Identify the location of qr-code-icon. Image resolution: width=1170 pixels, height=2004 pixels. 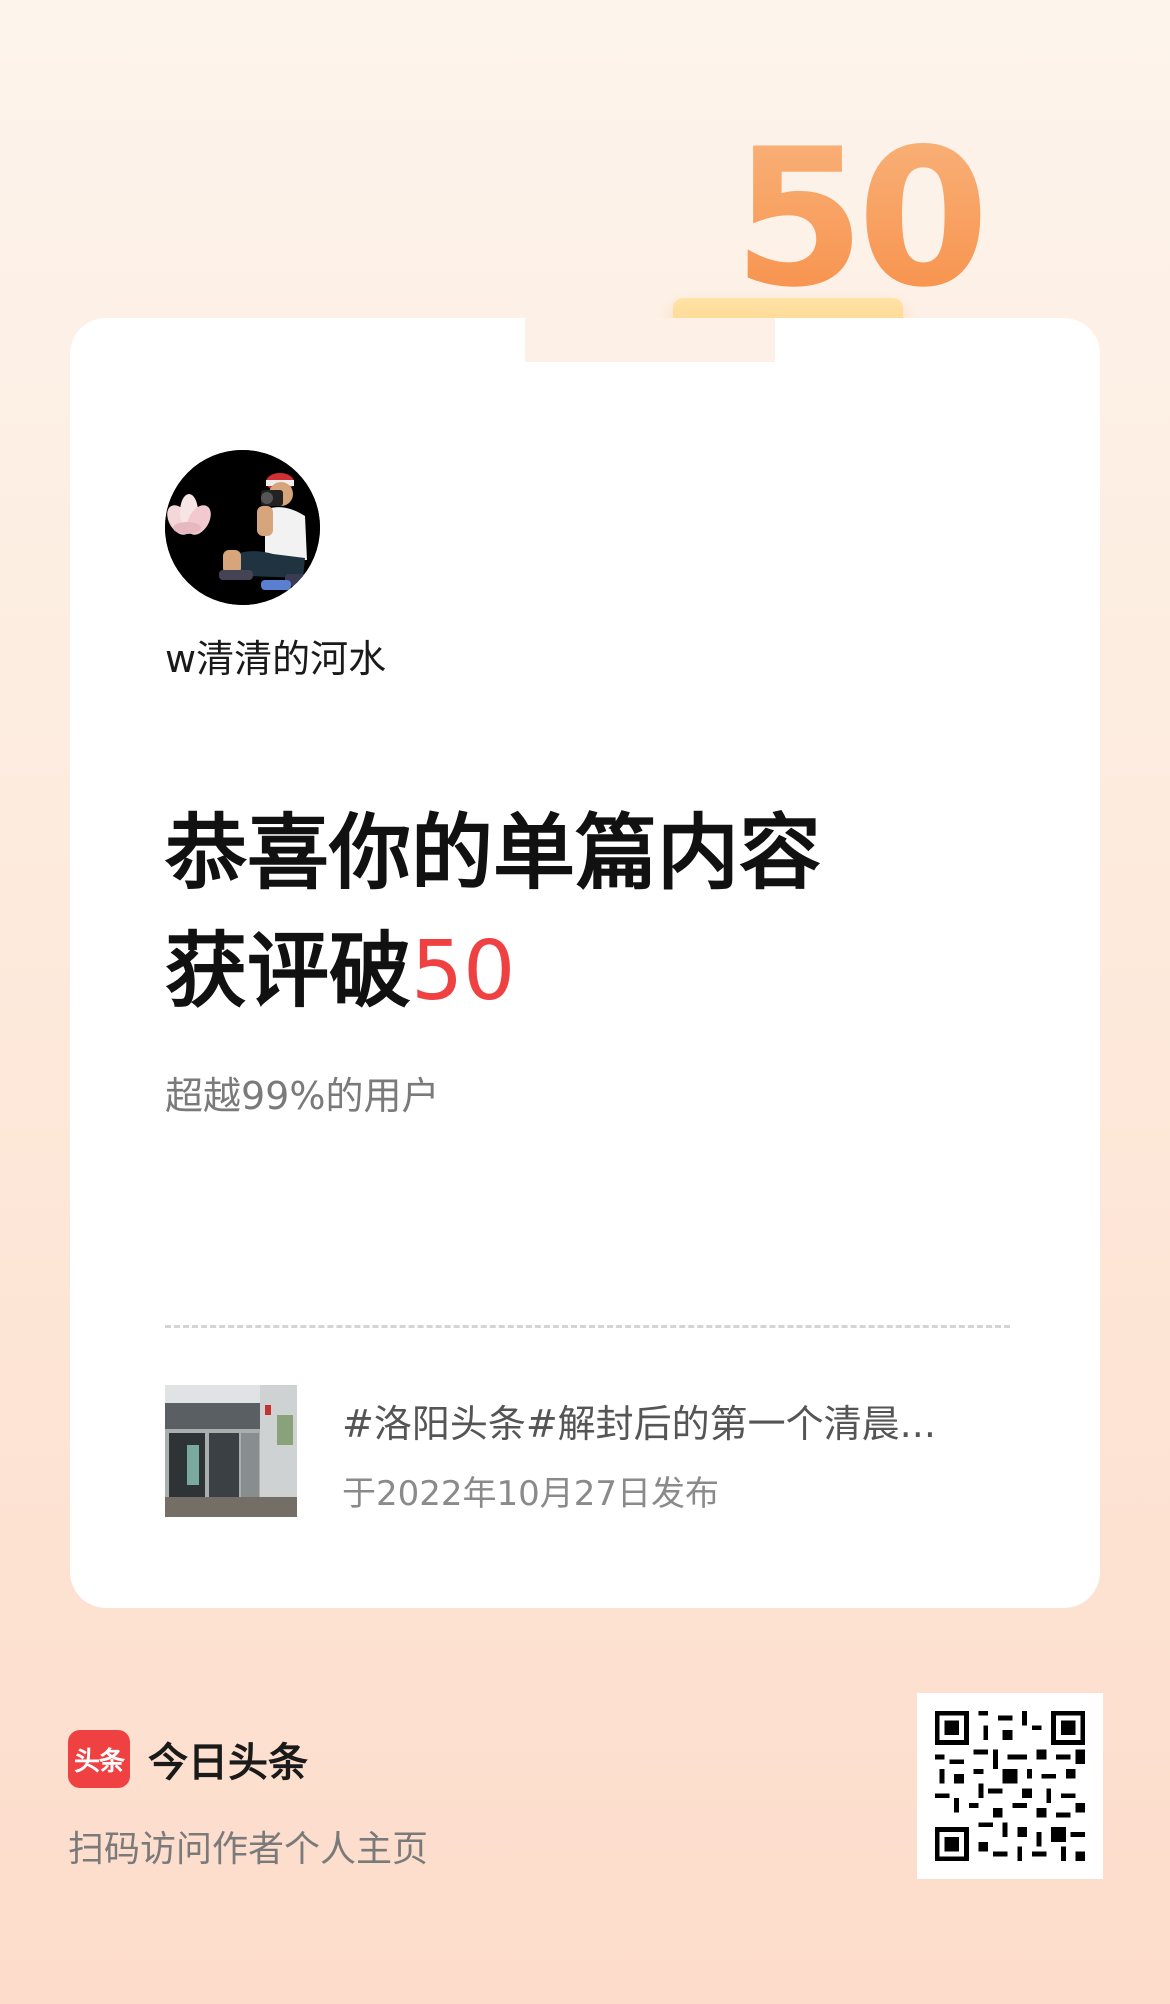
(1010, 1786).